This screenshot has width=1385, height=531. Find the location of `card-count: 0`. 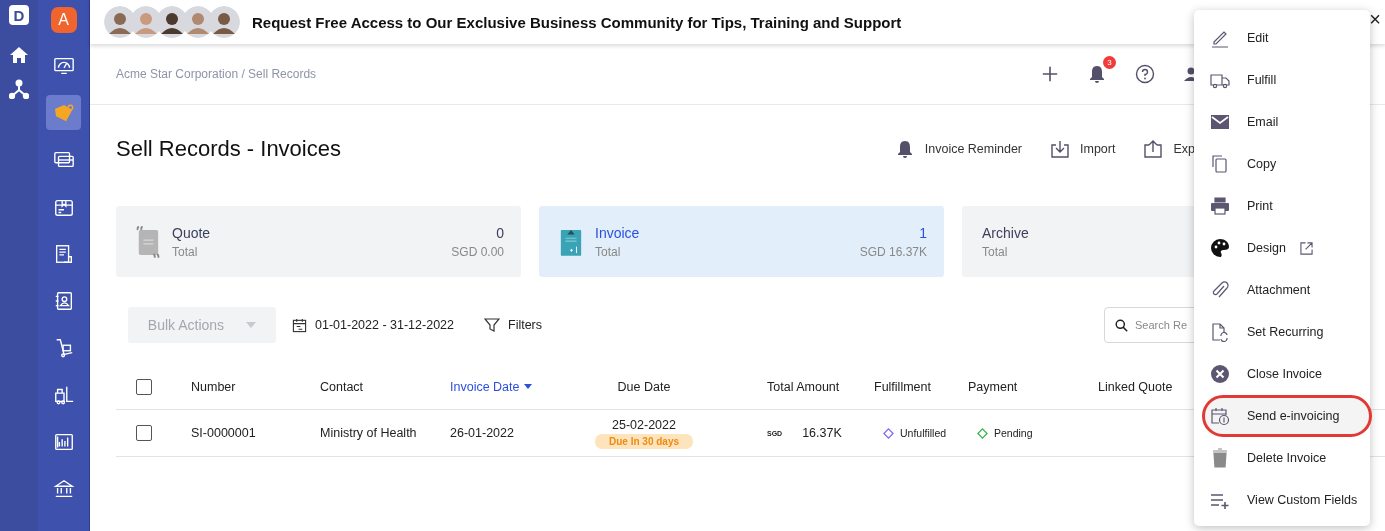

card-count: 0 is located at coordinates (500, 232).